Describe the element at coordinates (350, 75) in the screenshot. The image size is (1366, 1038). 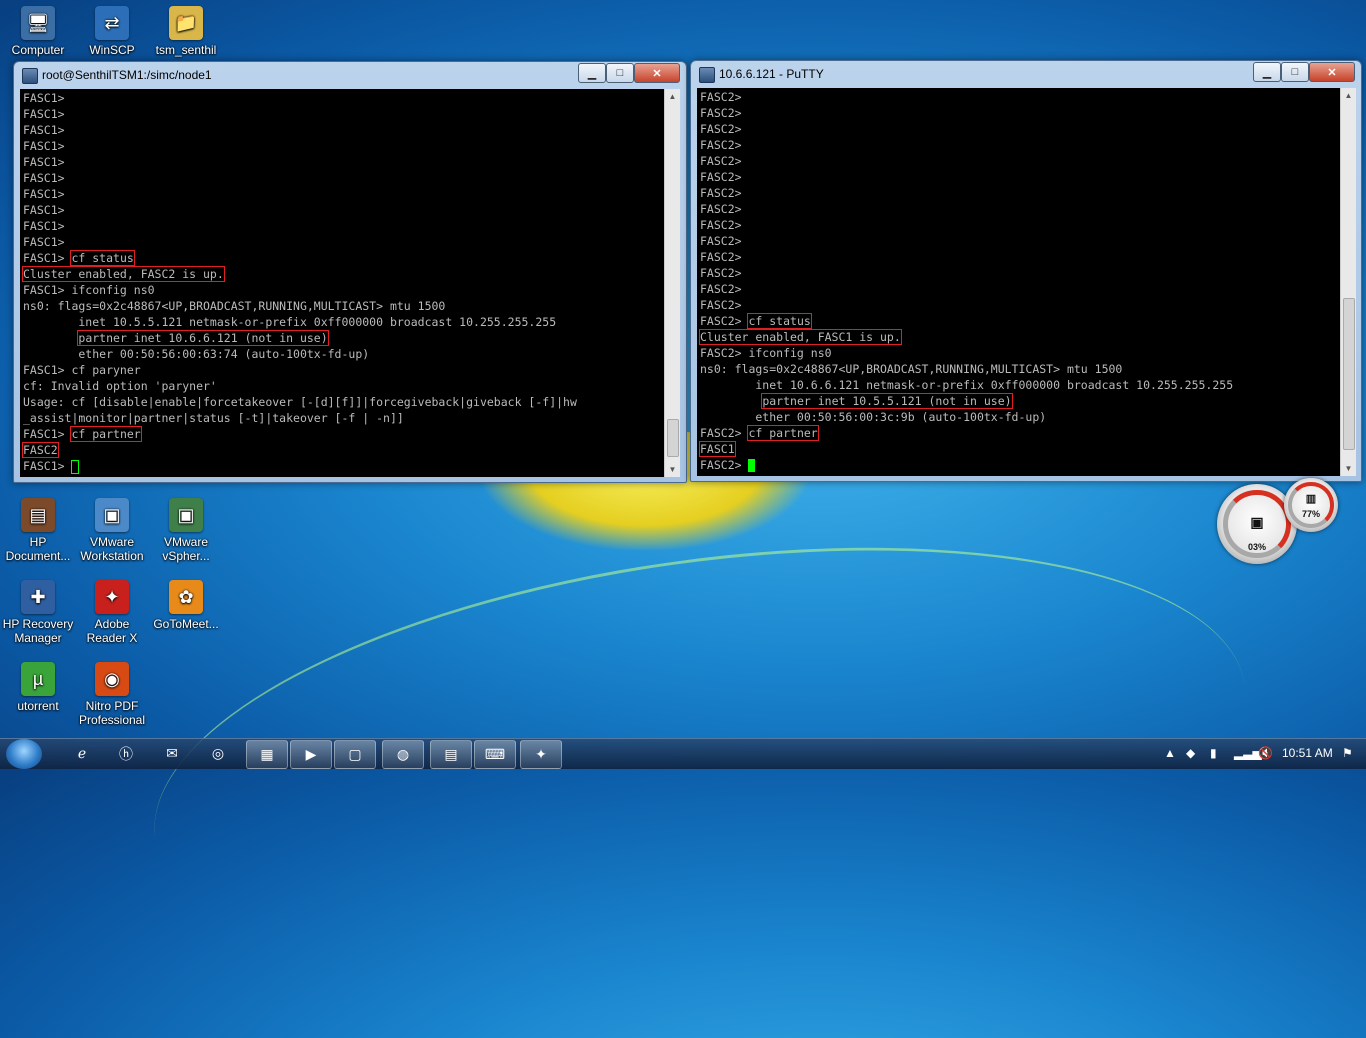
I see `title-bar: root@SenthilTSM1:/simc/node1 ▁ □ ✕` at that location.